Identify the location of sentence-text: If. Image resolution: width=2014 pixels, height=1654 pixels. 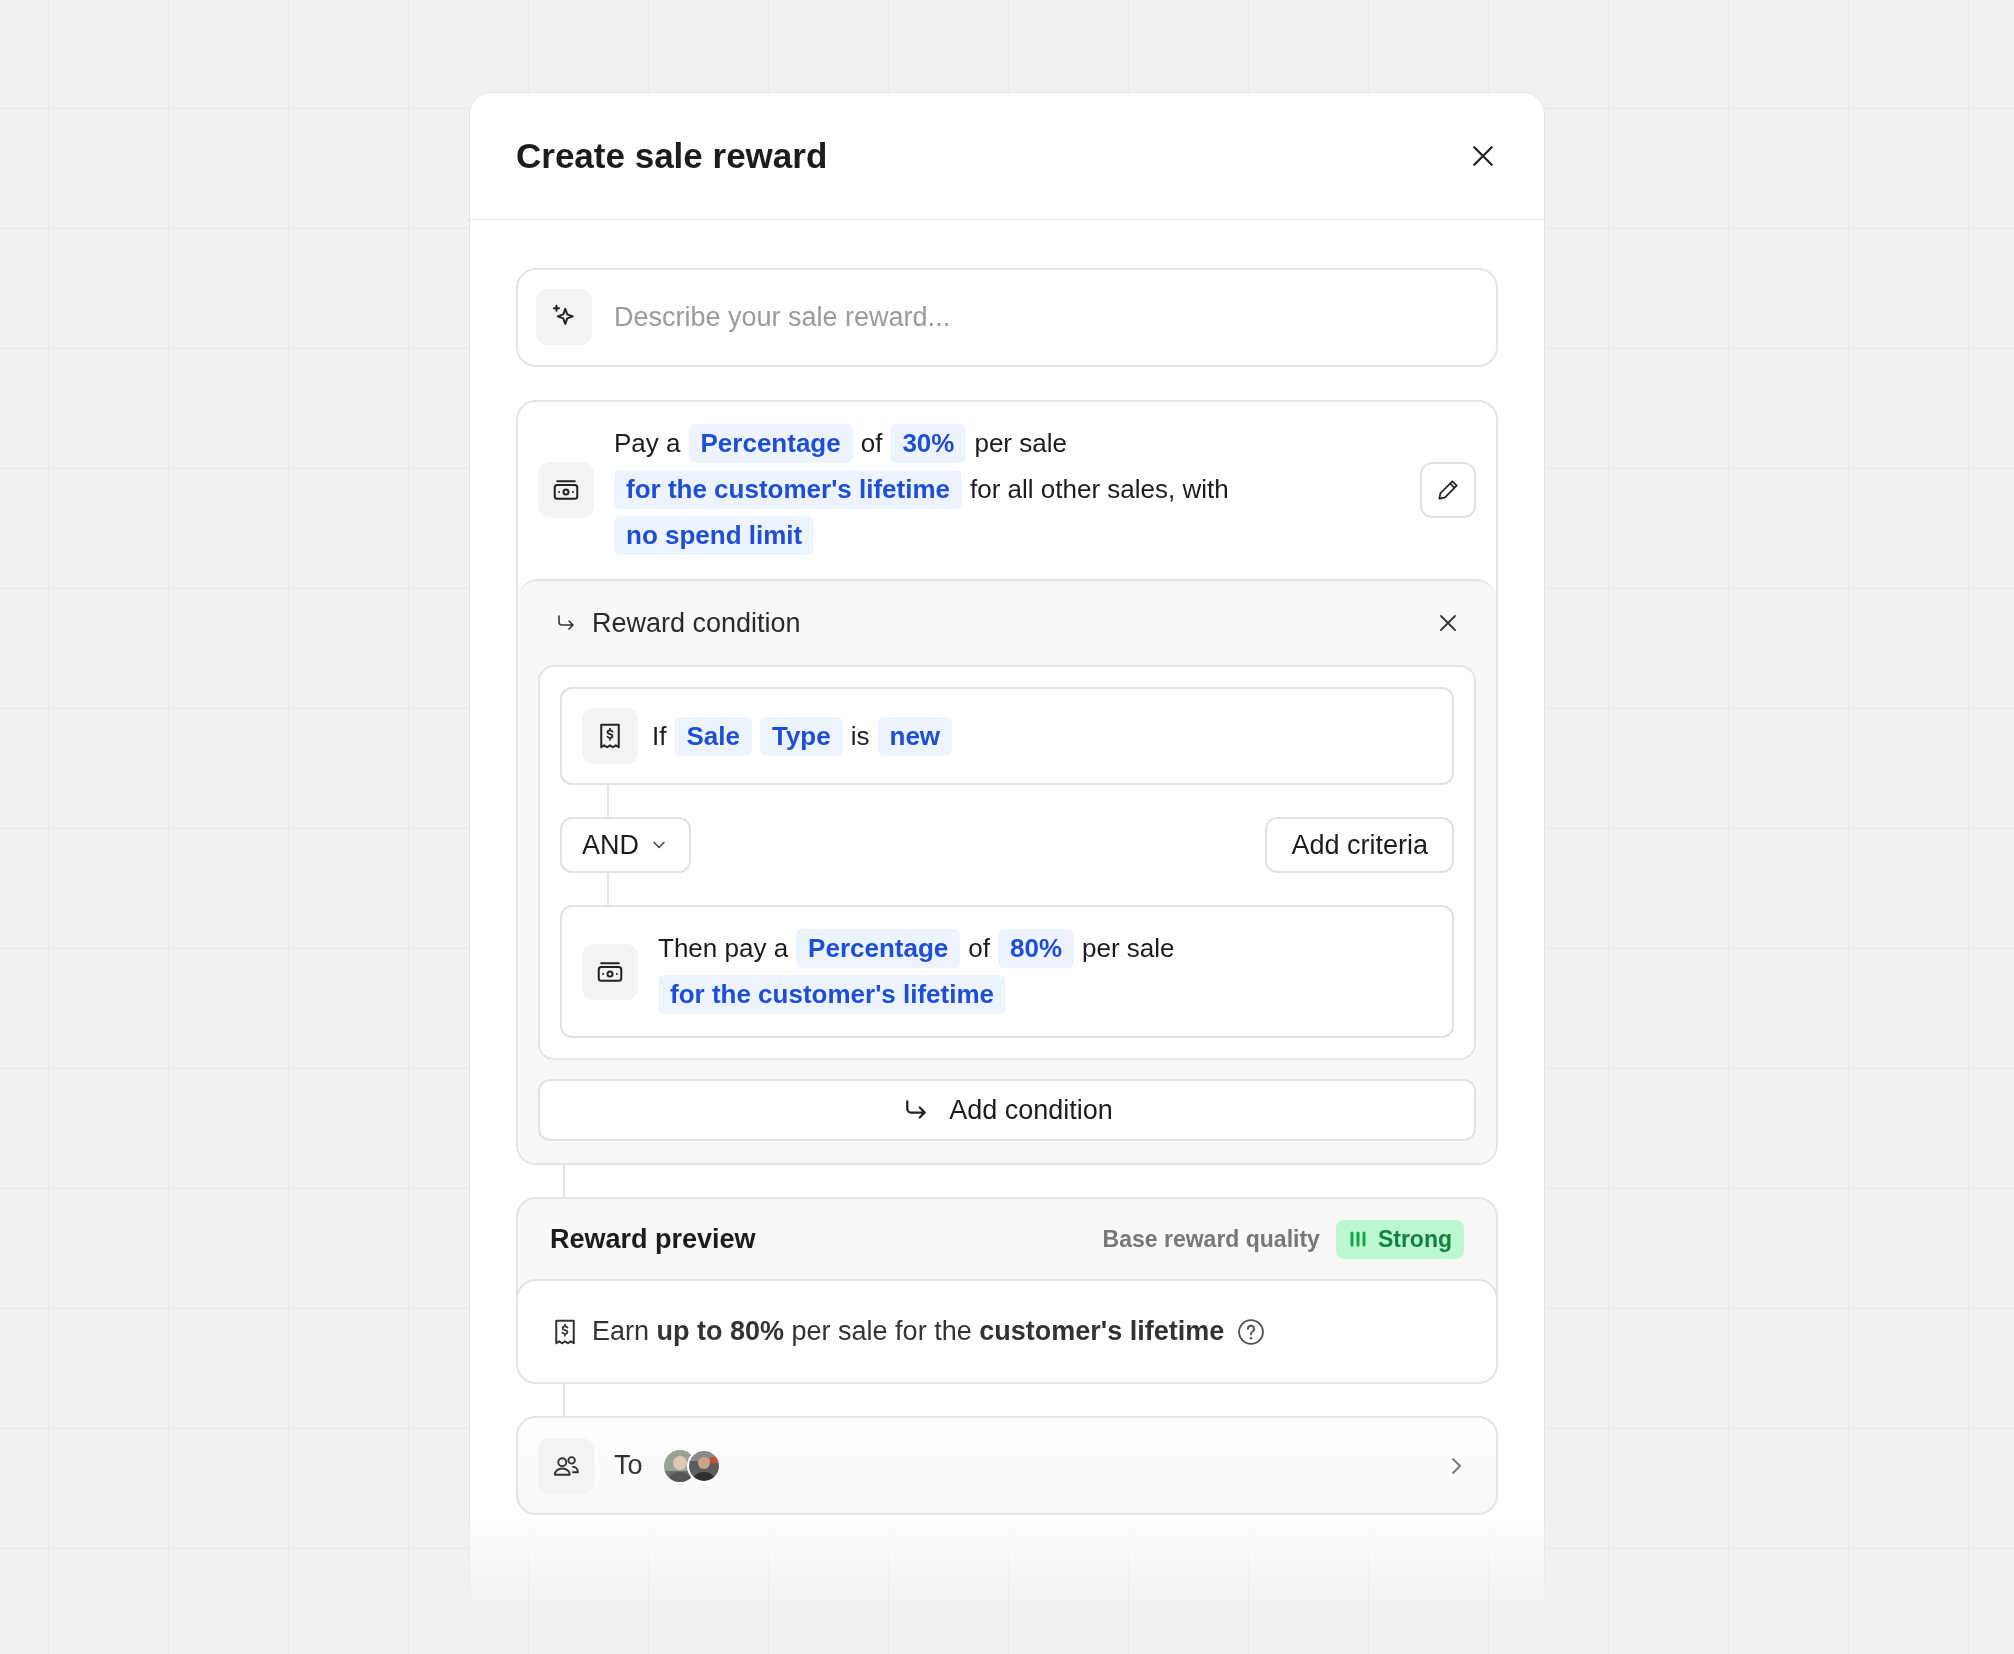
(659, 736).